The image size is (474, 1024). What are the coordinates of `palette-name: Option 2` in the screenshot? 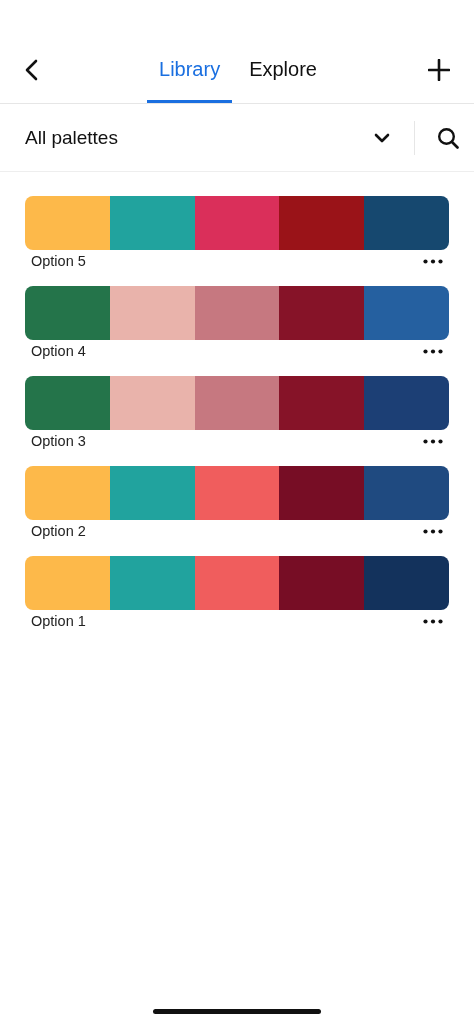 It's located at (58, 531).